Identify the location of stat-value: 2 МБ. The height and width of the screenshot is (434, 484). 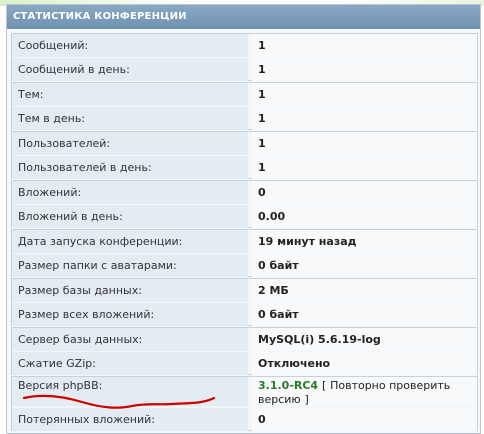
(364, 290).